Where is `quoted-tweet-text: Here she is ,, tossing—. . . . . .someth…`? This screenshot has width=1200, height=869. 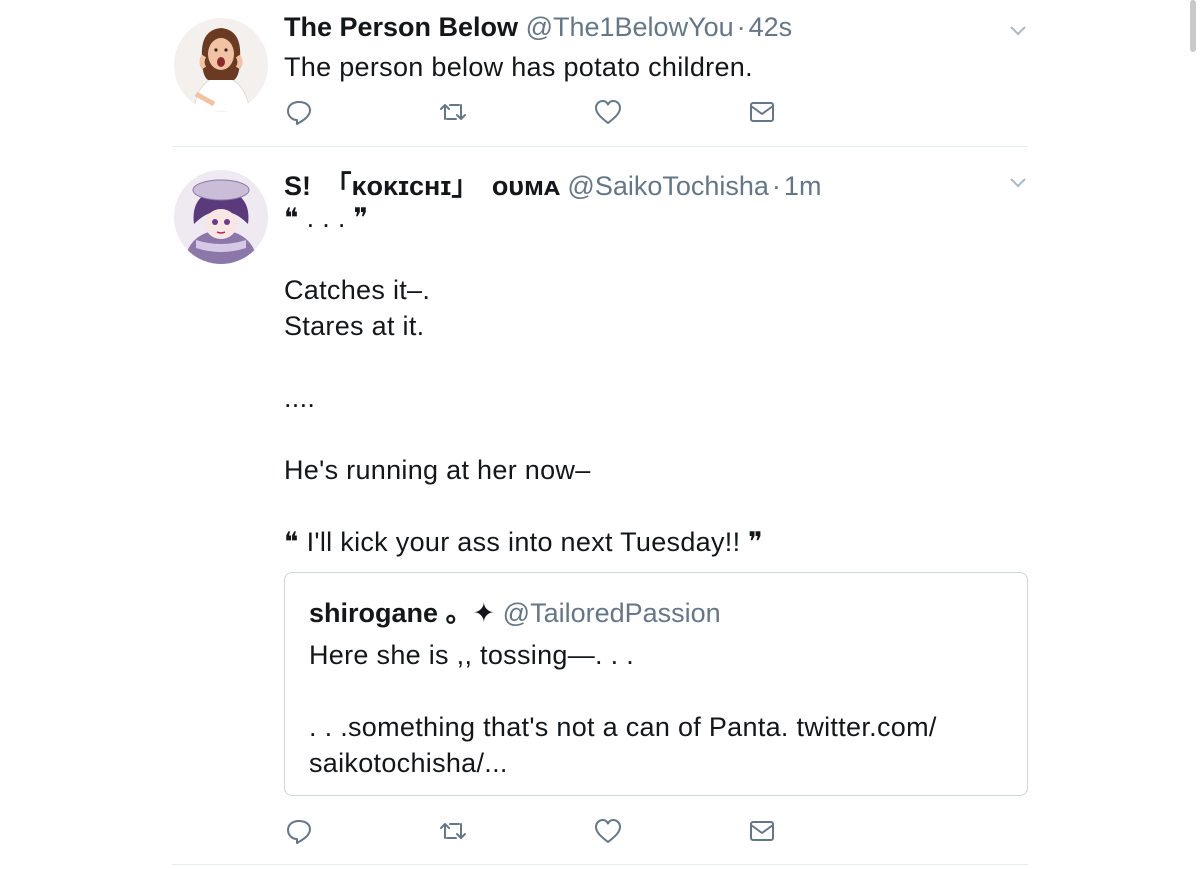 quoted-tweet-text: Here she is ,, tossing—. . . . . .someth… is located at coordinates (623, 709).